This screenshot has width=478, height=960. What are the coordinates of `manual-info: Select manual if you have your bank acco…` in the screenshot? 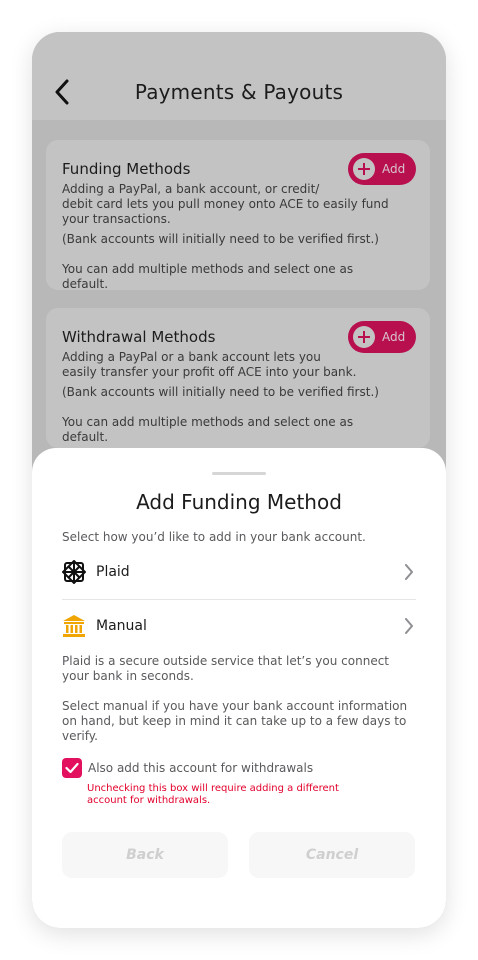 It's located at (240, 721).